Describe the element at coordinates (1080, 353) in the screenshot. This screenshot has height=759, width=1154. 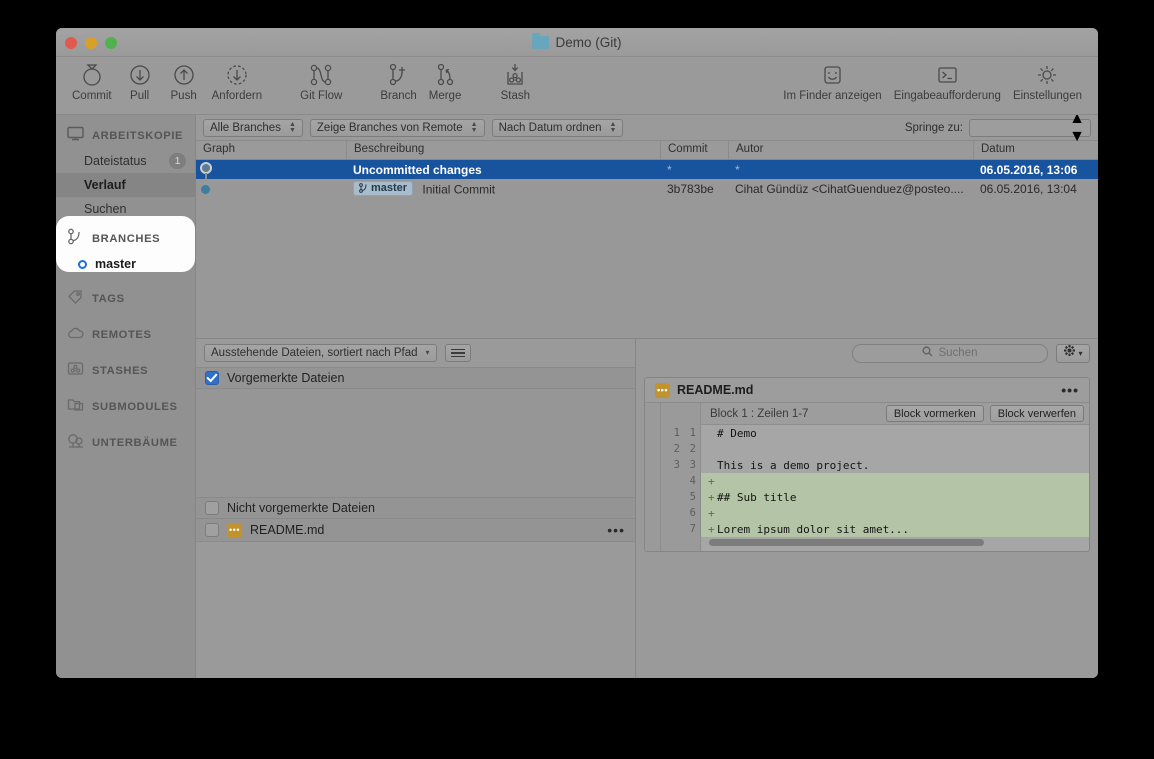
I see `chevron-down-icon: ▾` at that location.